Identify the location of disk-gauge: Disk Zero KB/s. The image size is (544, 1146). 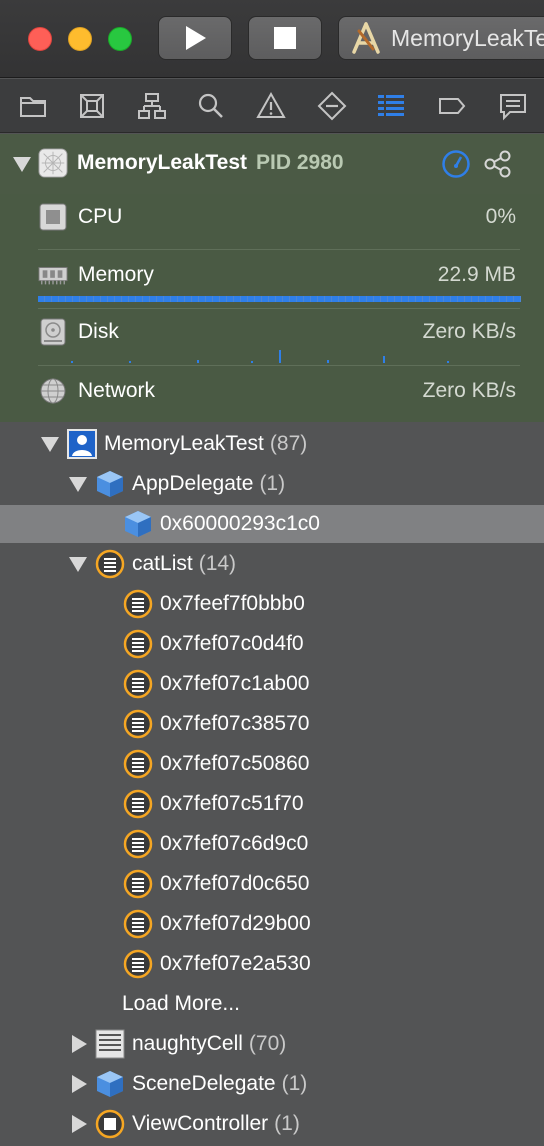
(272, 337).